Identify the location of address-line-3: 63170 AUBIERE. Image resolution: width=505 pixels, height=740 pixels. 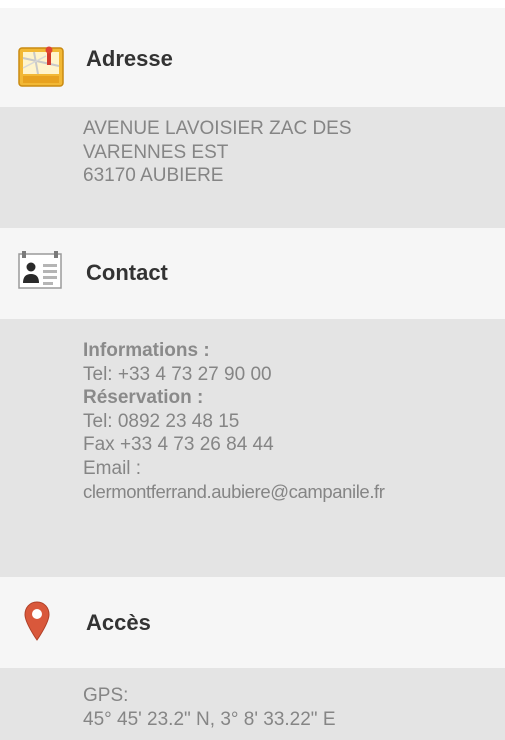
(153, 175).